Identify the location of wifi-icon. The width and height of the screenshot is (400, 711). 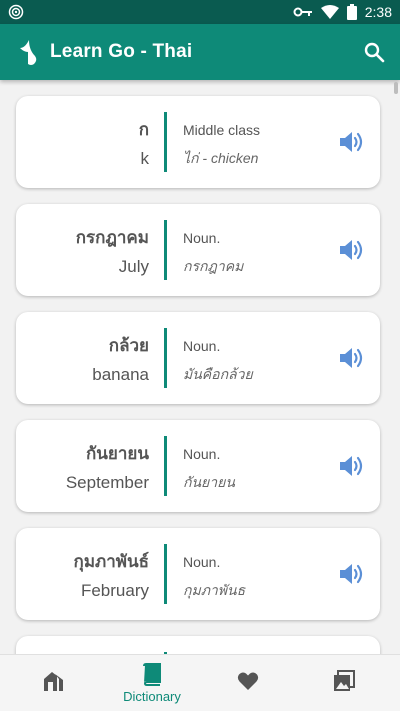
(329, 12).